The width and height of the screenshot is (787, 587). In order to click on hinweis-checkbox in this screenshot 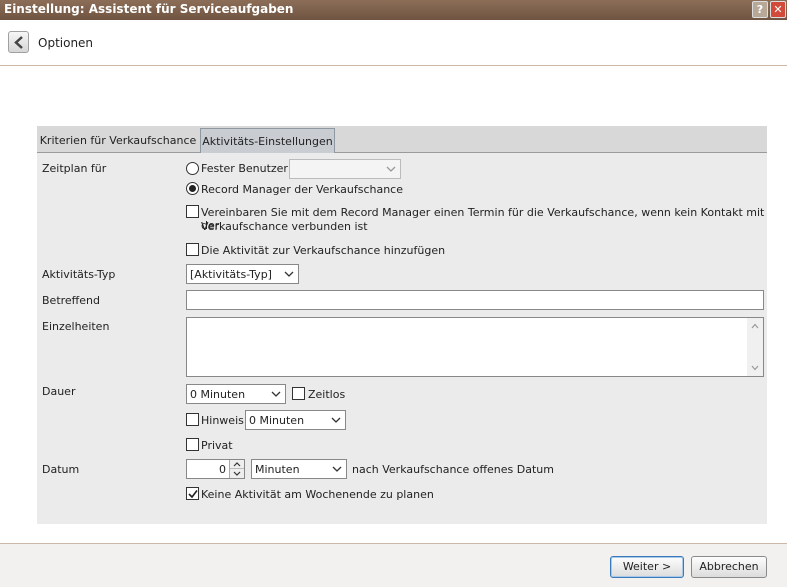, I will do `click(192, 419)`.